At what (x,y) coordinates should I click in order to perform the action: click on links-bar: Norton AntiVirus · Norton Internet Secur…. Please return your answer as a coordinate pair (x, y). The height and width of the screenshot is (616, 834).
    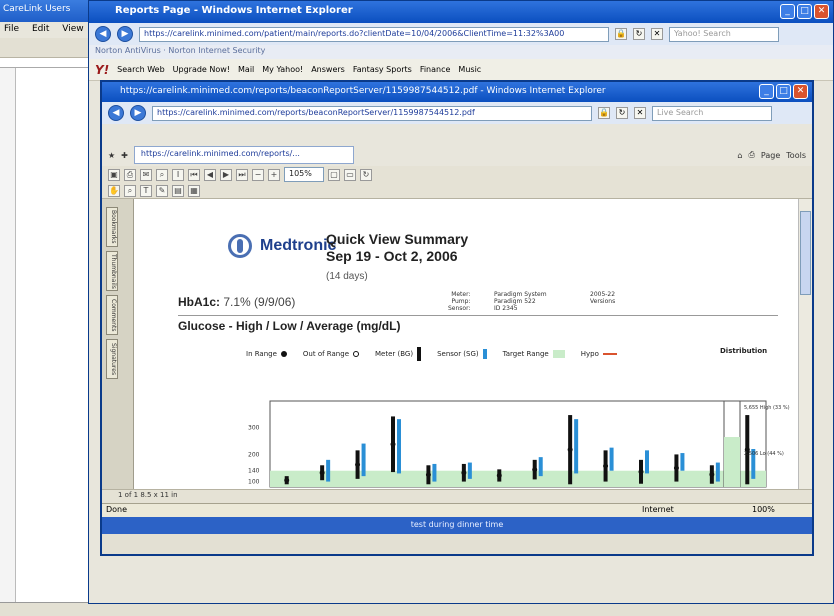
    Looking at the image, I should click on (461, 52).